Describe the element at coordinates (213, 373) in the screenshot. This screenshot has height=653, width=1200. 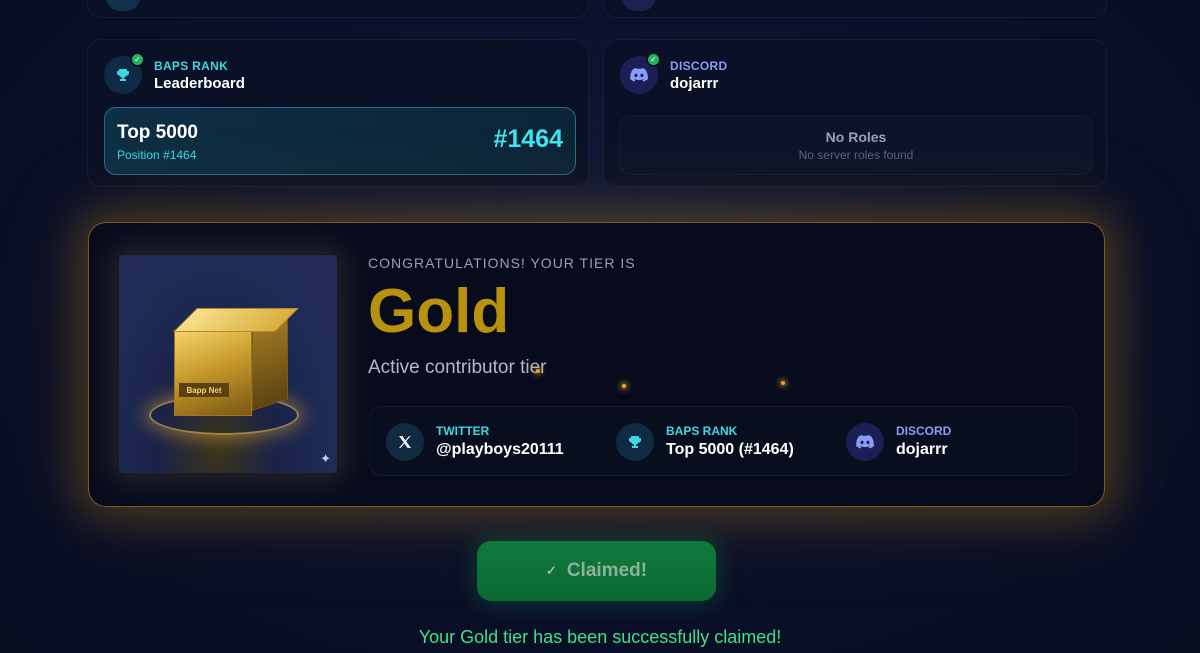
I see `chest-front` at that location.